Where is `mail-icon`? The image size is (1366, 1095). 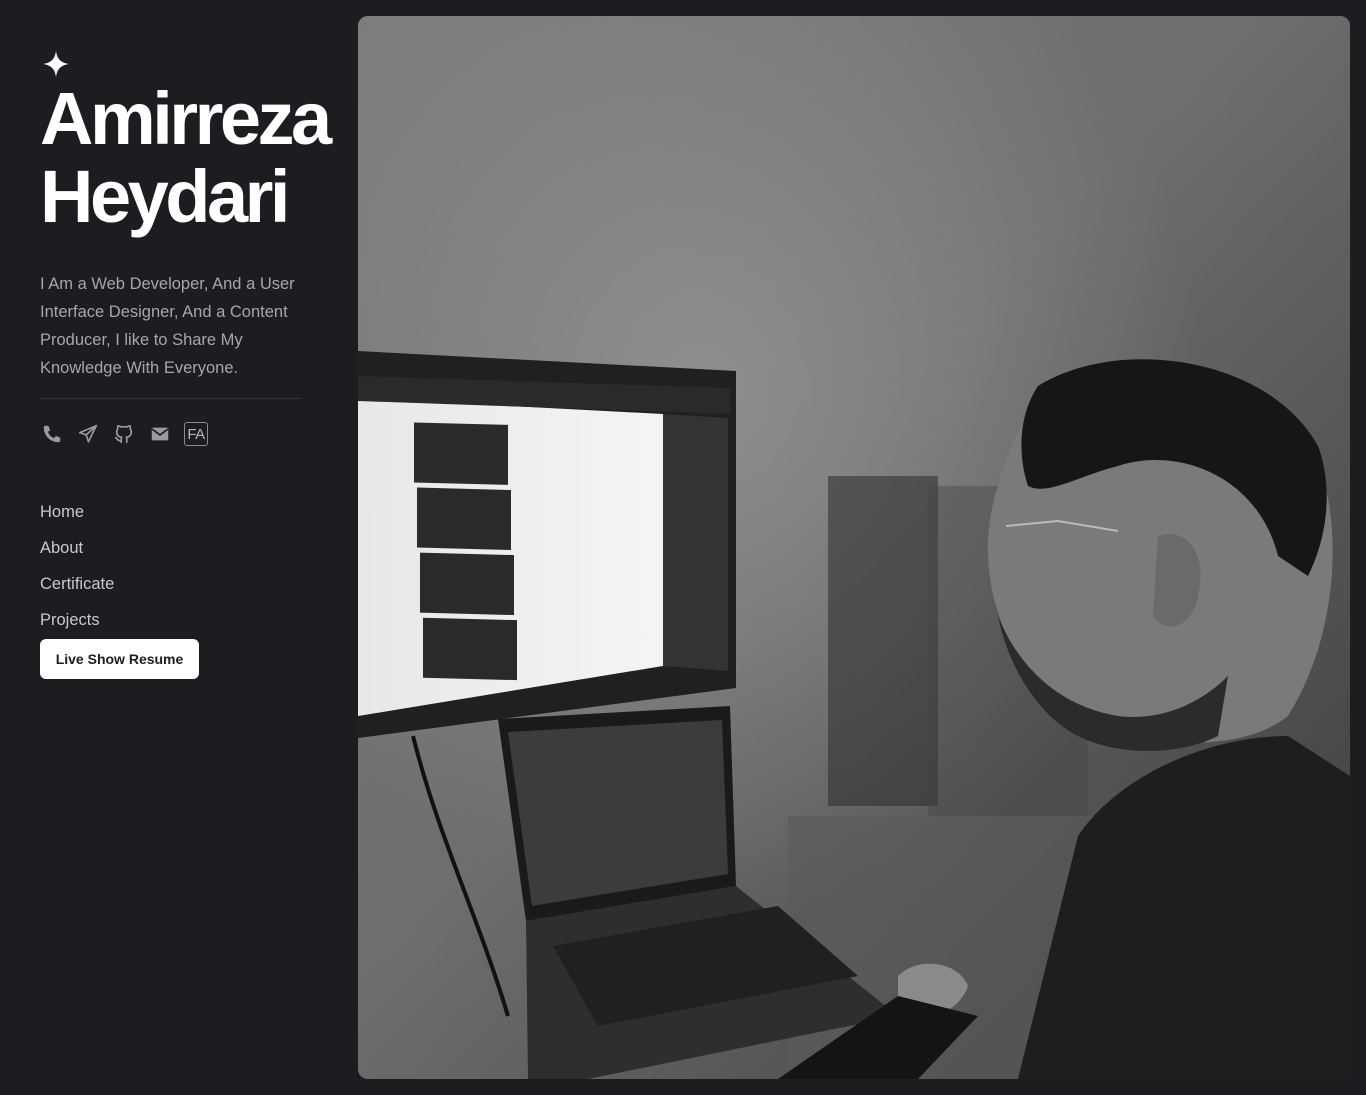 mail-icon is located at coordinates (160, 434).